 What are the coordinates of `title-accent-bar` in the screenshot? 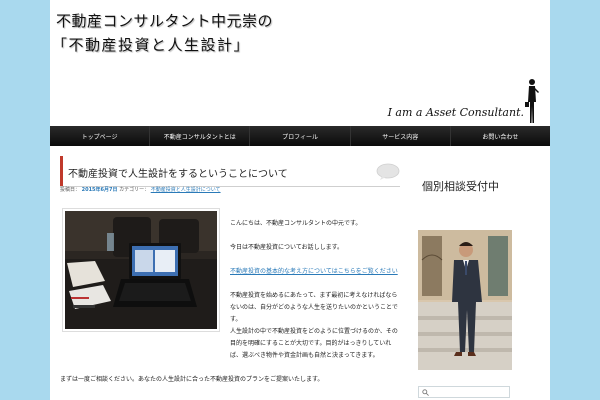 It's located at (61, 171).